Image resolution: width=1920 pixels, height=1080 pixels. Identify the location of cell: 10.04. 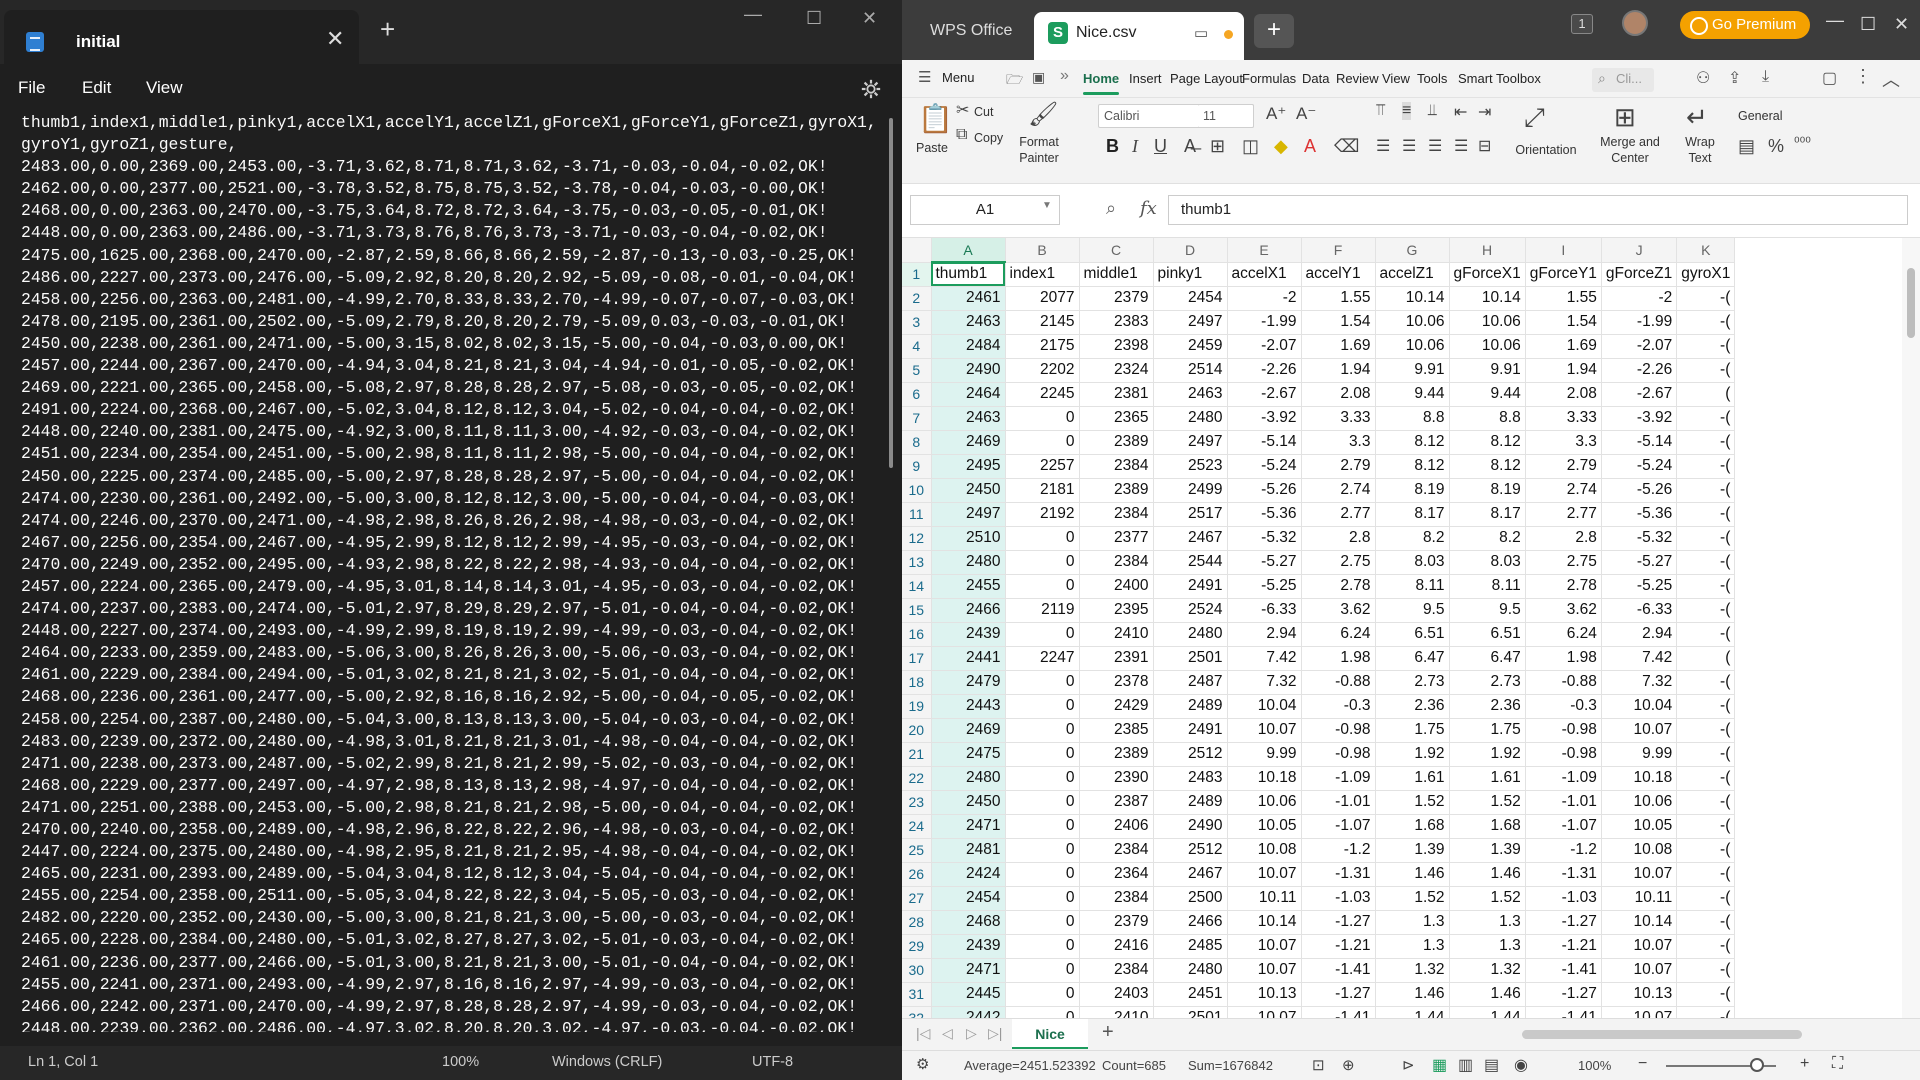
(1264, 706).